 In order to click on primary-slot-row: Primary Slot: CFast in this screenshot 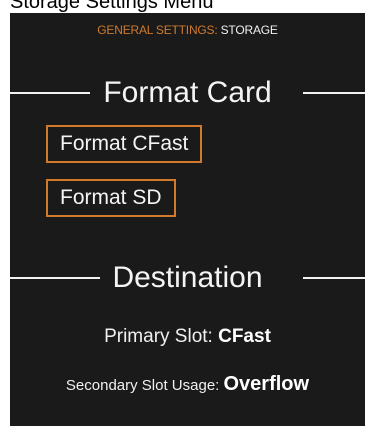, I will do `click(187, 337)`.